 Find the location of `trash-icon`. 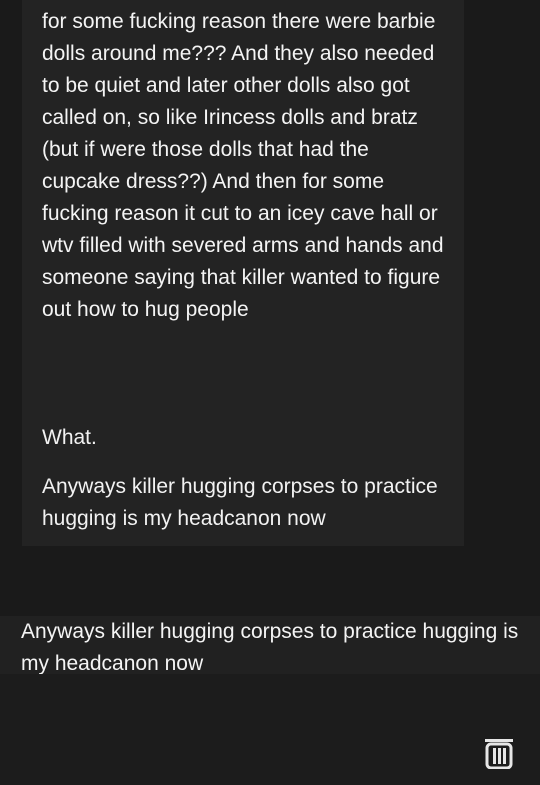

trash-icon is located at coordinates (499, 754).